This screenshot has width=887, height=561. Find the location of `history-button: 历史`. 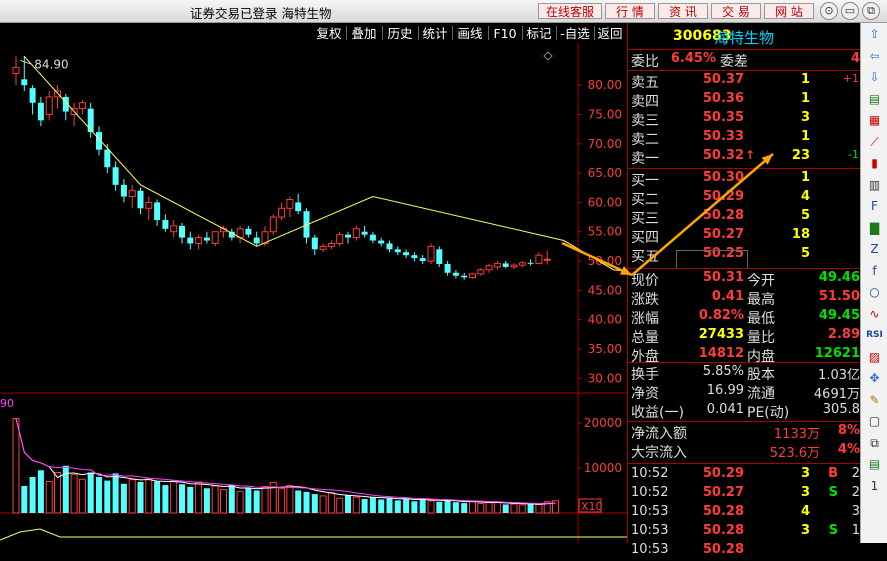

history-button: 历史 is located at coordinates (400, 33).